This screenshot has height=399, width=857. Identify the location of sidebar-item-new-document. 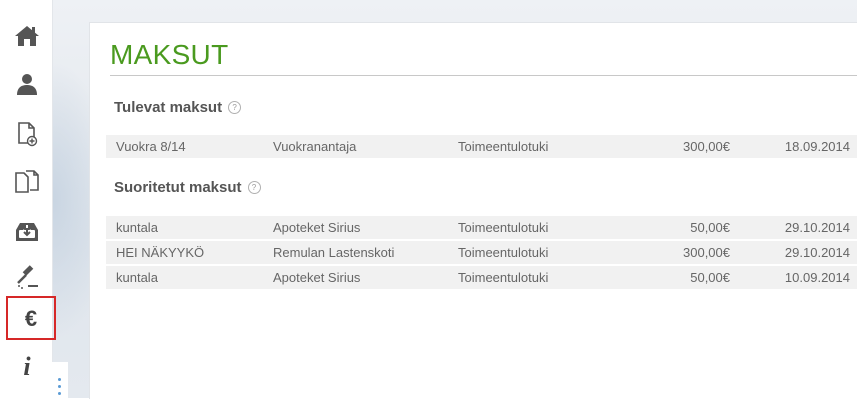
(27, 134).